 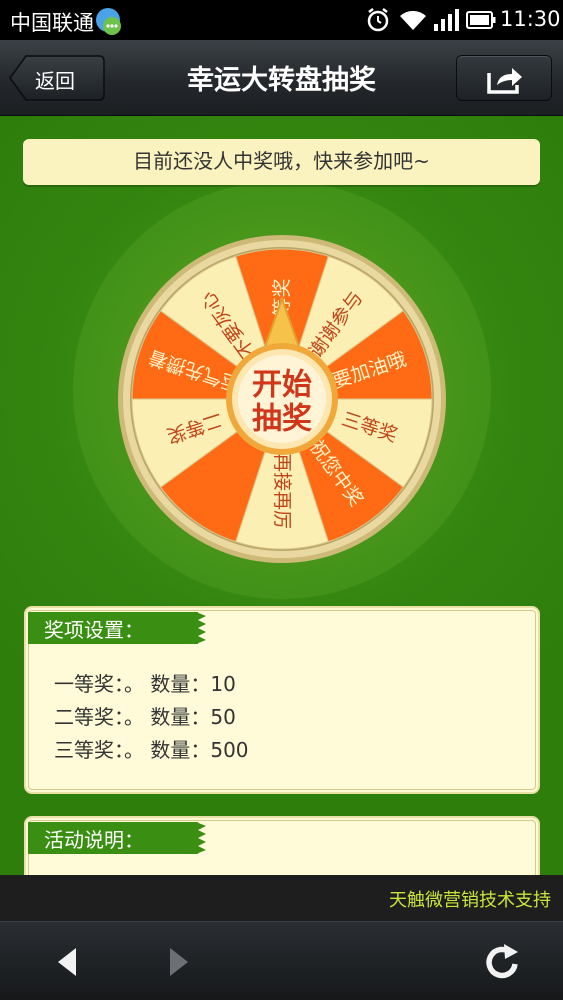 I want to click on tech-support-label: 天触微营销技术支持, so click(x=470, y=900).